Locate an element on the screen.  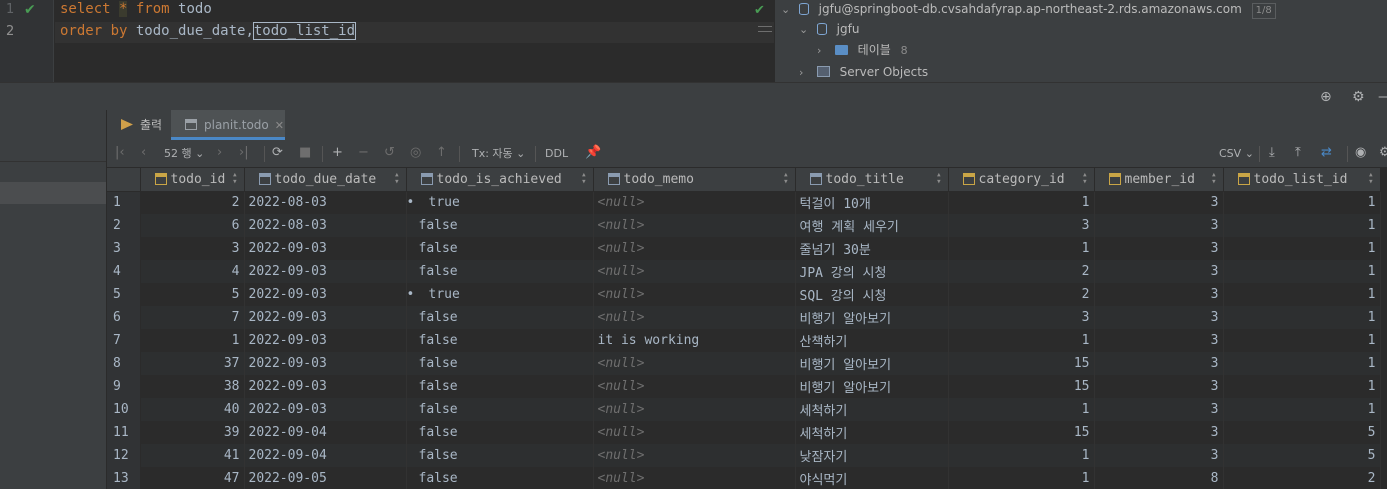
table-cell: 38 is located at coordinates (192, 386).